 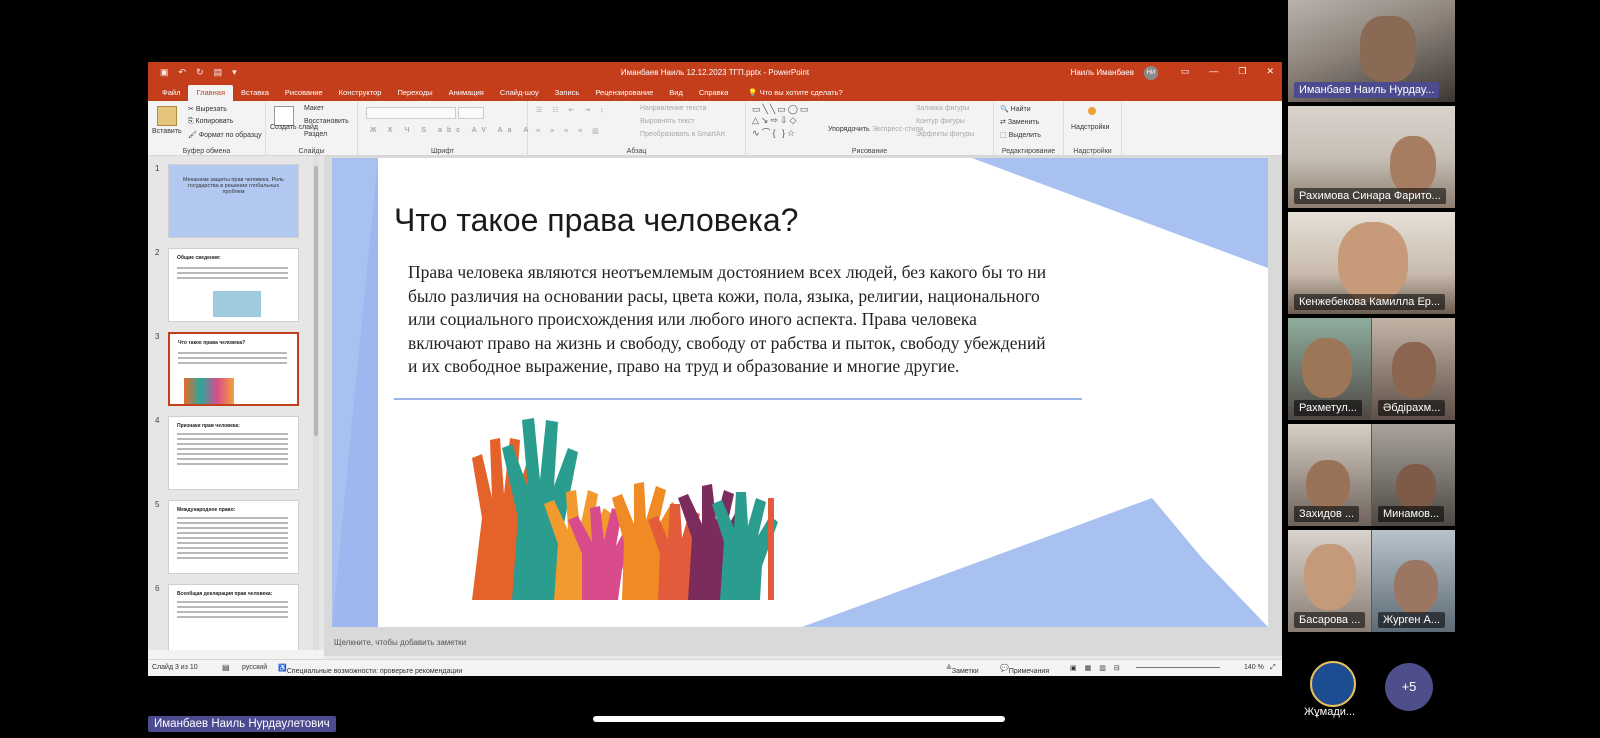 I want to click on tab-view: Вид, so click(x=676, y=93).